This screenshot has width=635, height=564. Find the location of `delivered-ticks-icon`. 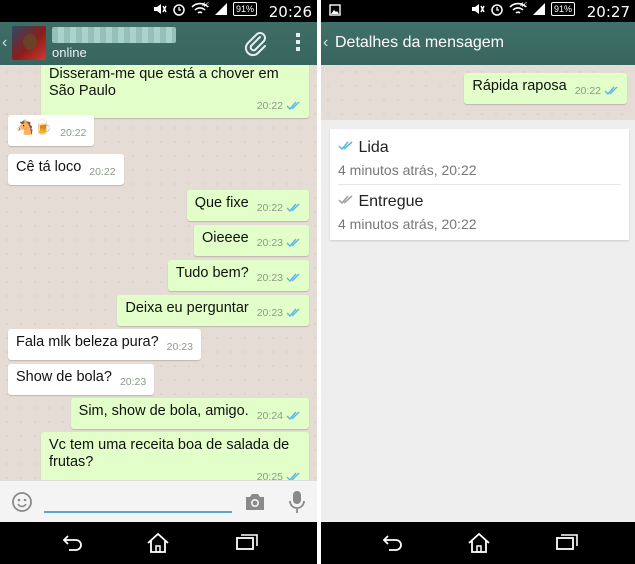

delivered-ticks-icon is located at coordinates (345, 200).